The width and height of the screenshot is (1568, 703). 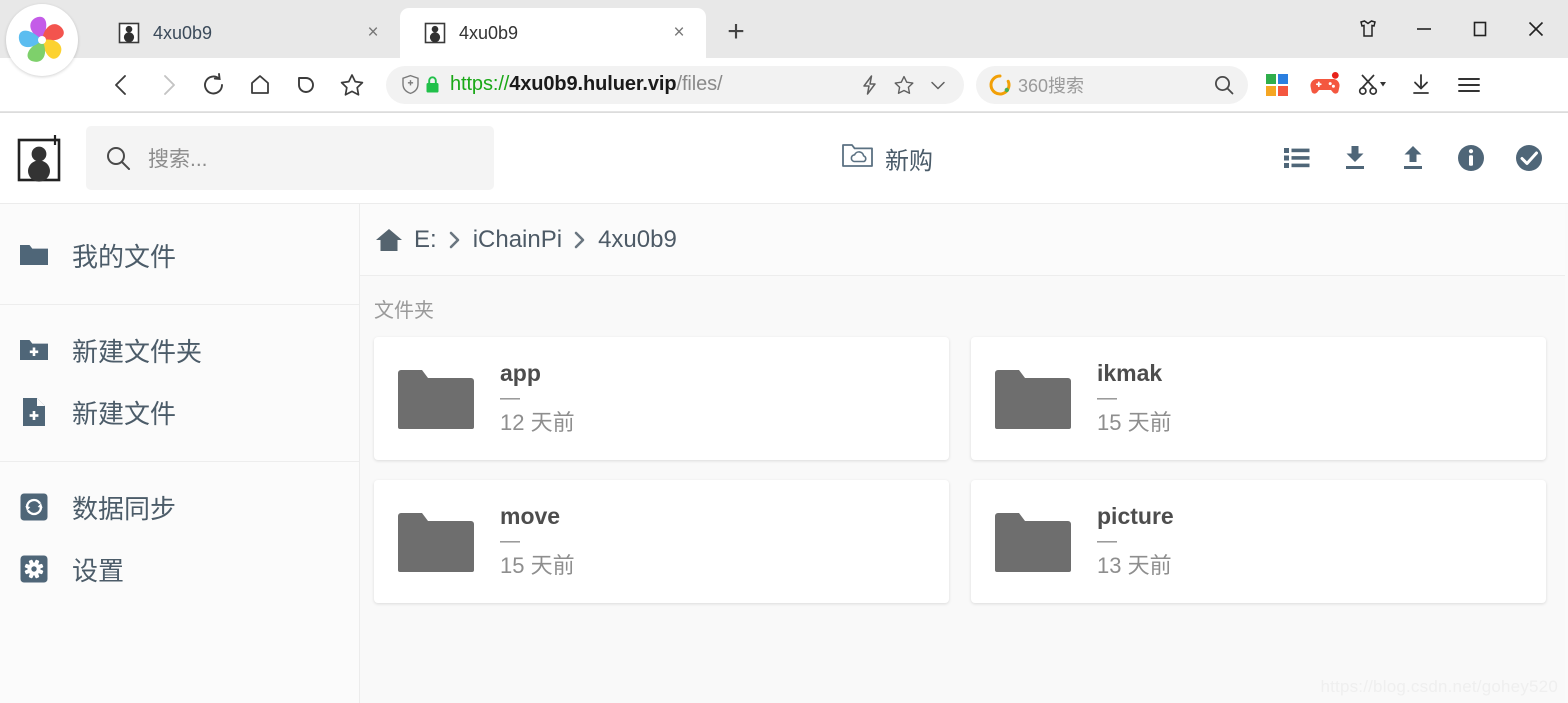 What do you see at coordinates (1258, 398) in the screenshot?
I see `folder-card: ikmak — 15 天前` at bounding box center [1258, 398].